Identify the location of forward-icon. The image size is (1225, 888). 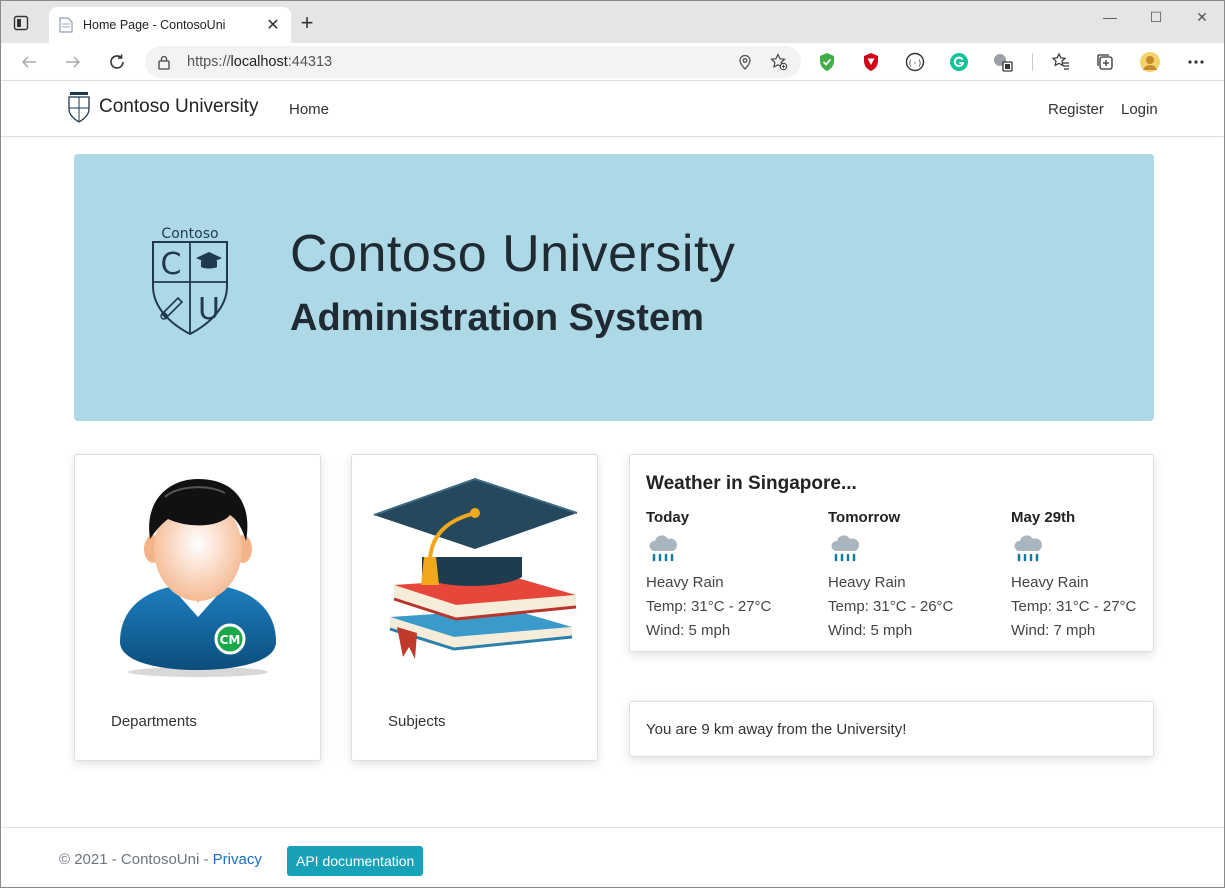
(73, 62).